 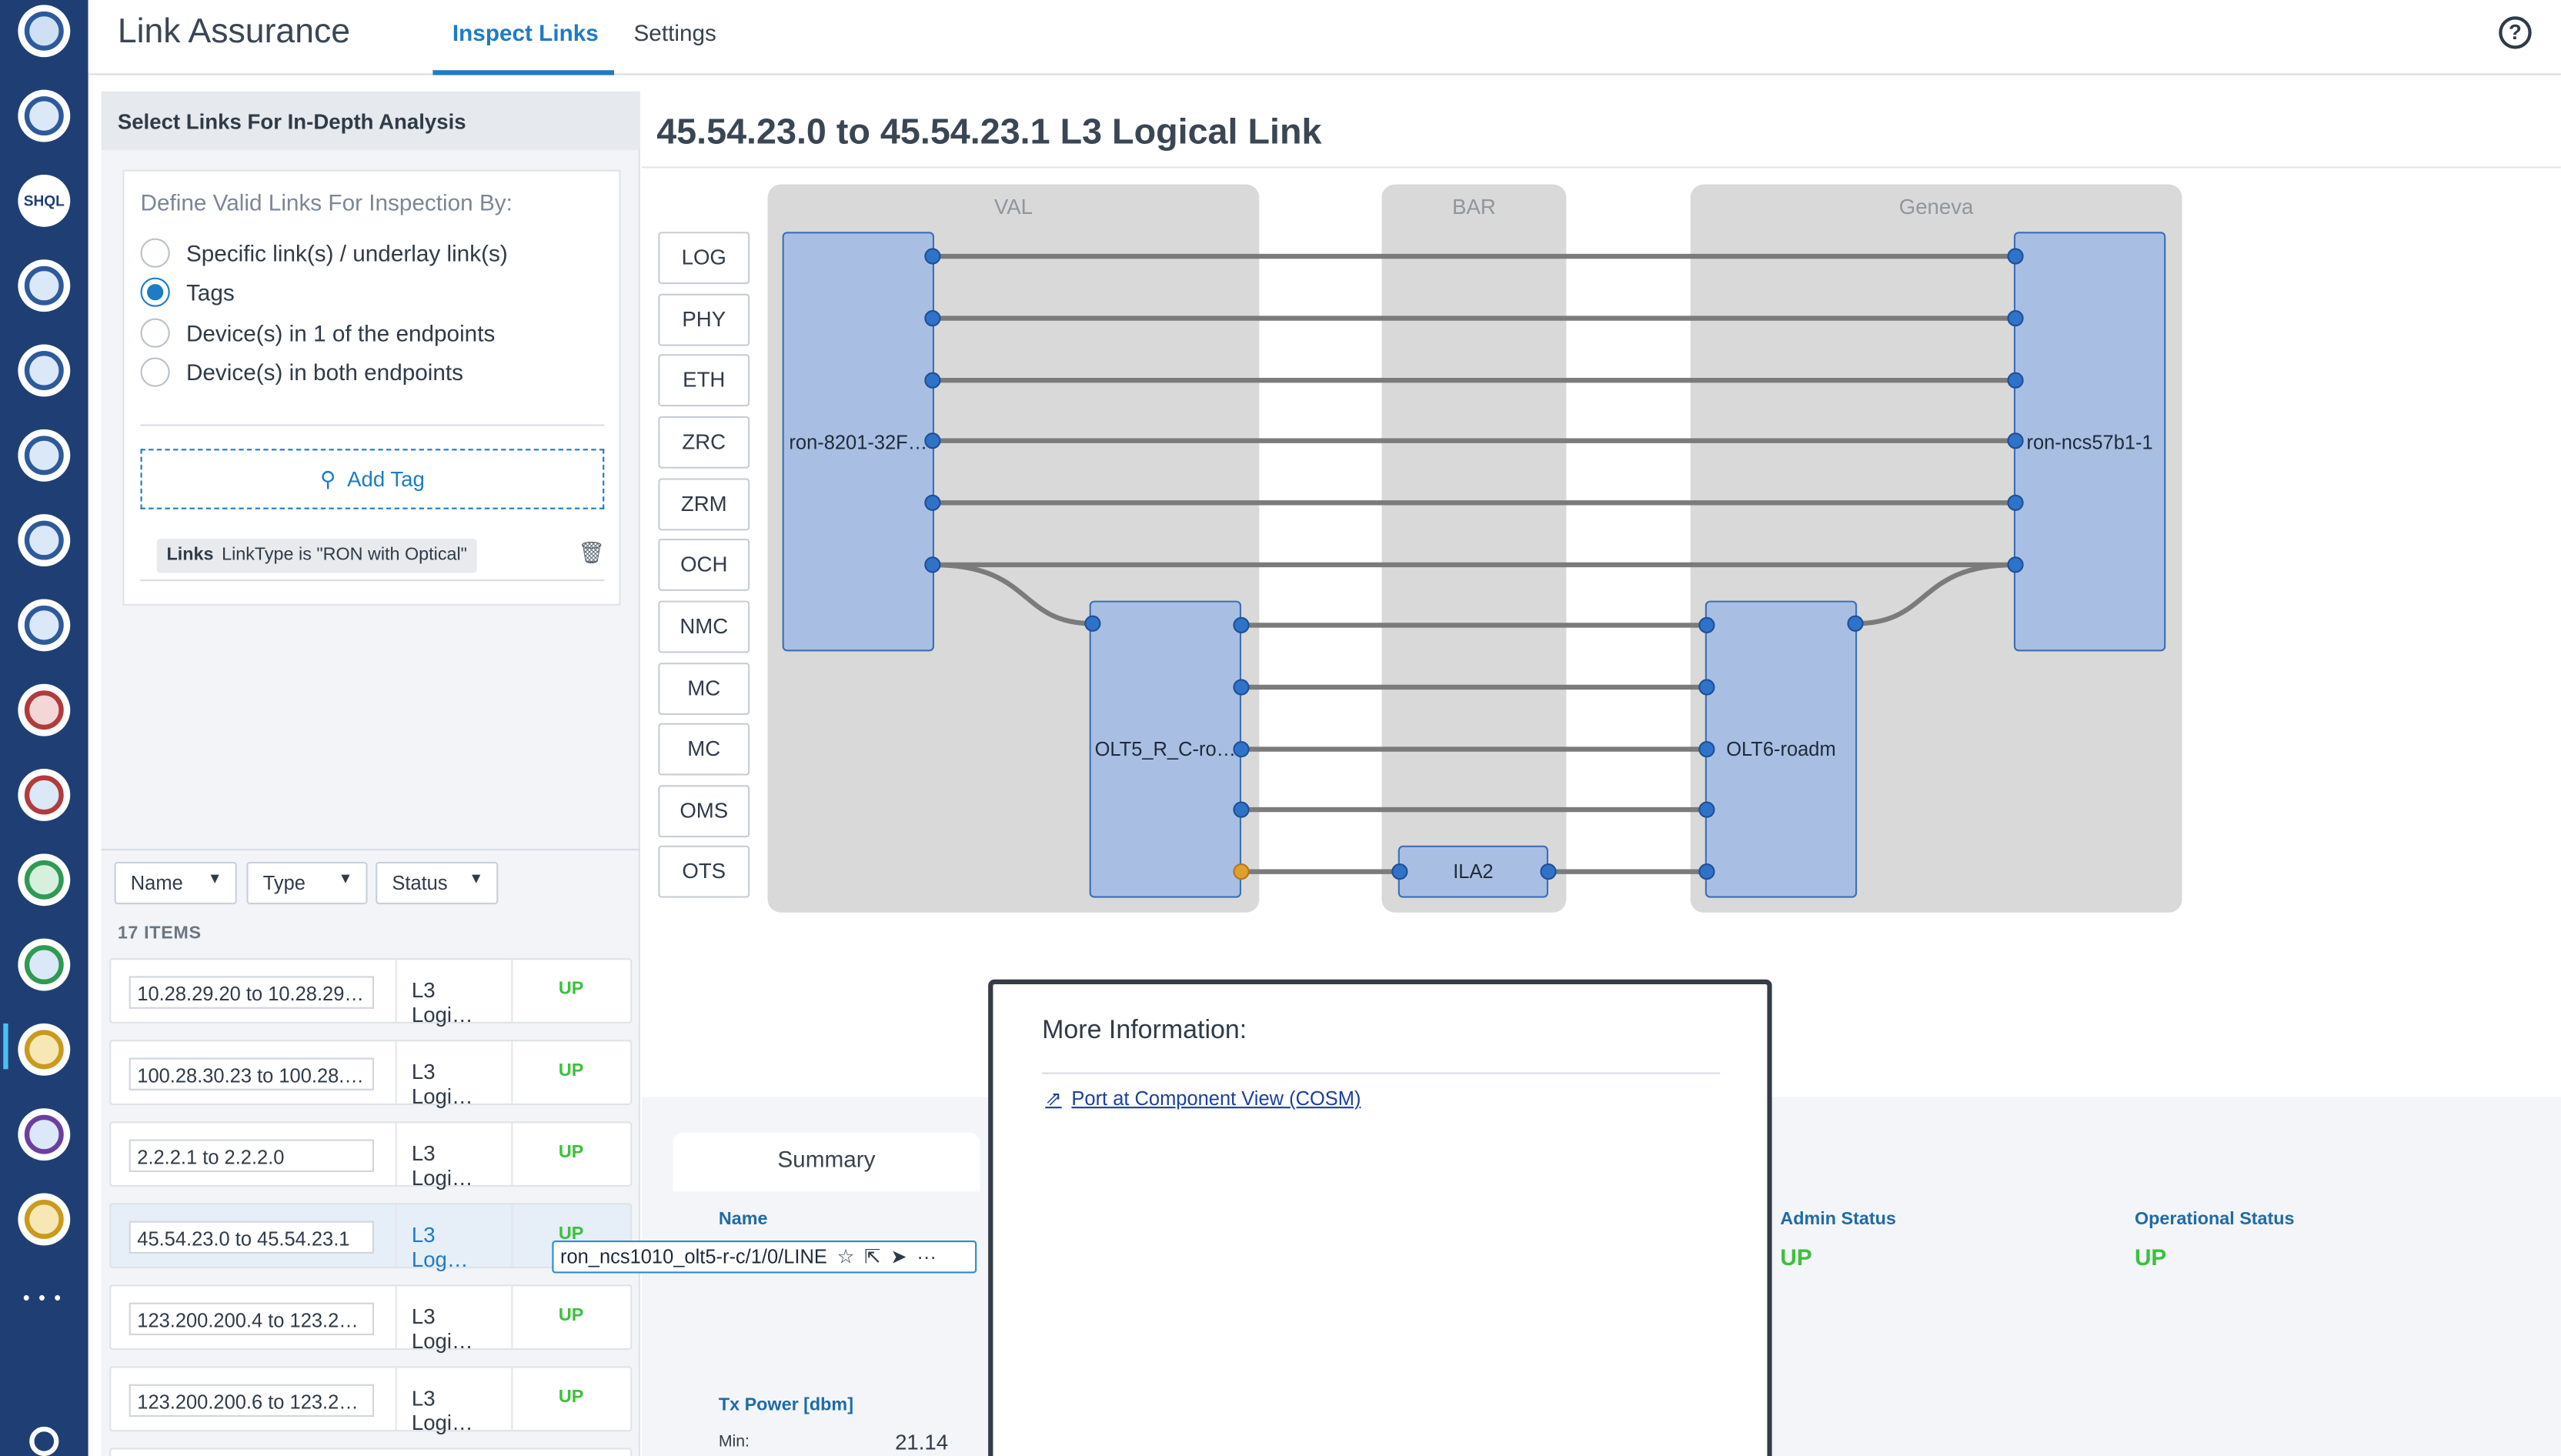 What do you see at coordinates (326, 202) in the screenshot?
I see `define-label: Define Valid Links For Inspection By:` at bounding box center [326, 202].